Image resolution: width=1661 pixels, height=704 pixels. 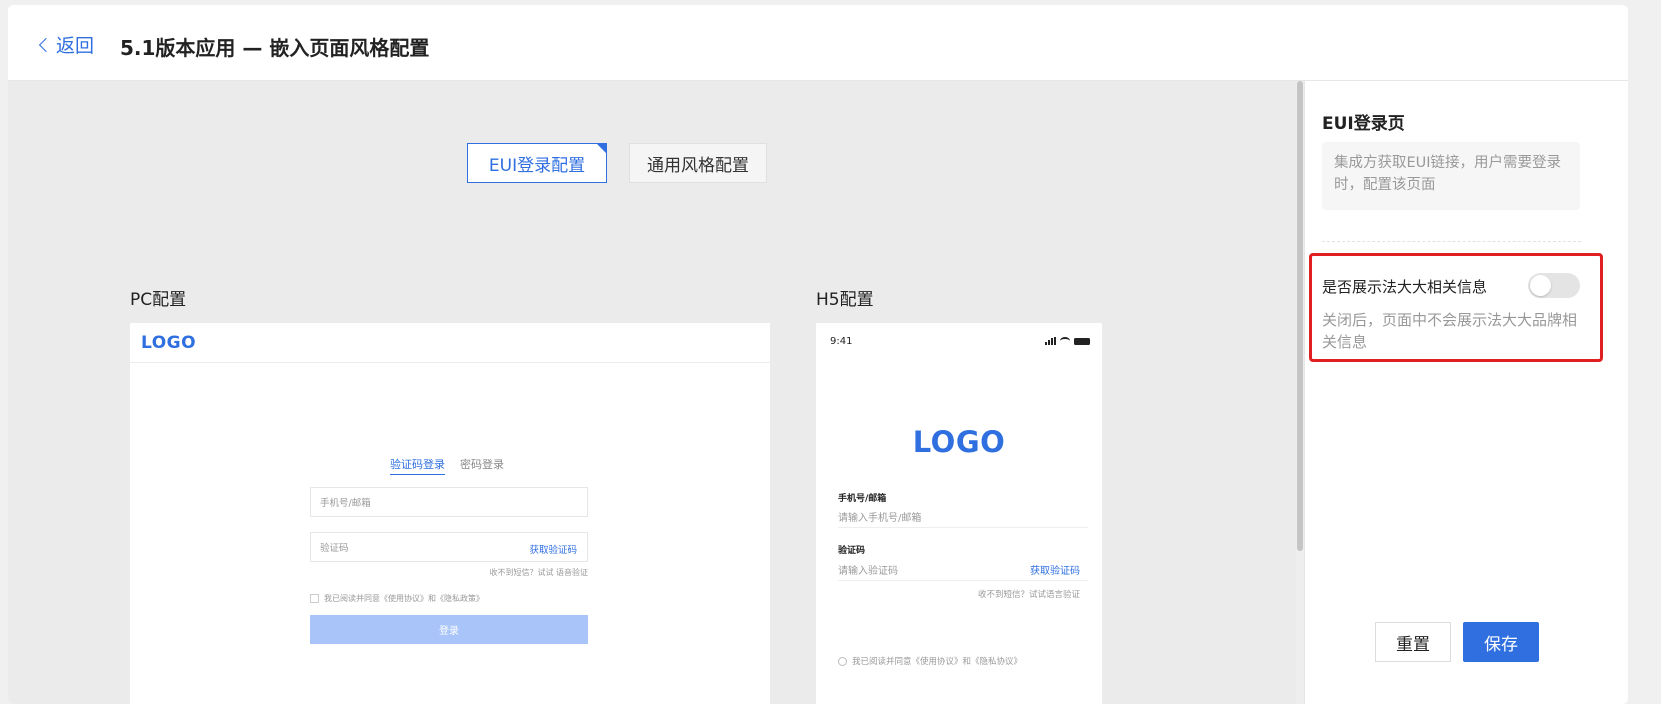 What do you see at coordinates (1300, 316) in the screenshot?
I see `scrollbar-thumb` at bounding box center [1300, 316].